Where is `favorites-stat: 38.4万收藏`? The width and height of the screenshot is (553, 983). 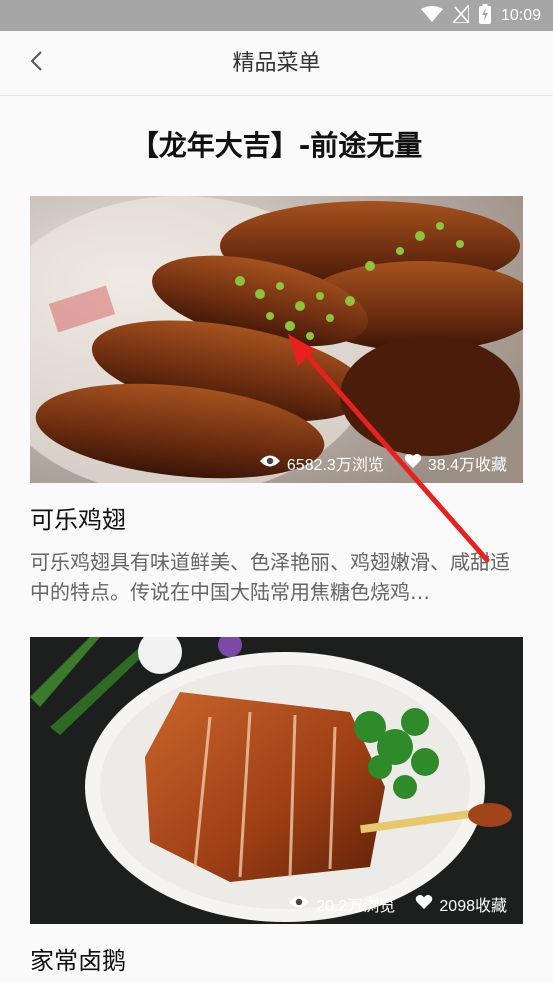 favorites-stat: 38.4万收藏 is located at coordinates (455, 463).